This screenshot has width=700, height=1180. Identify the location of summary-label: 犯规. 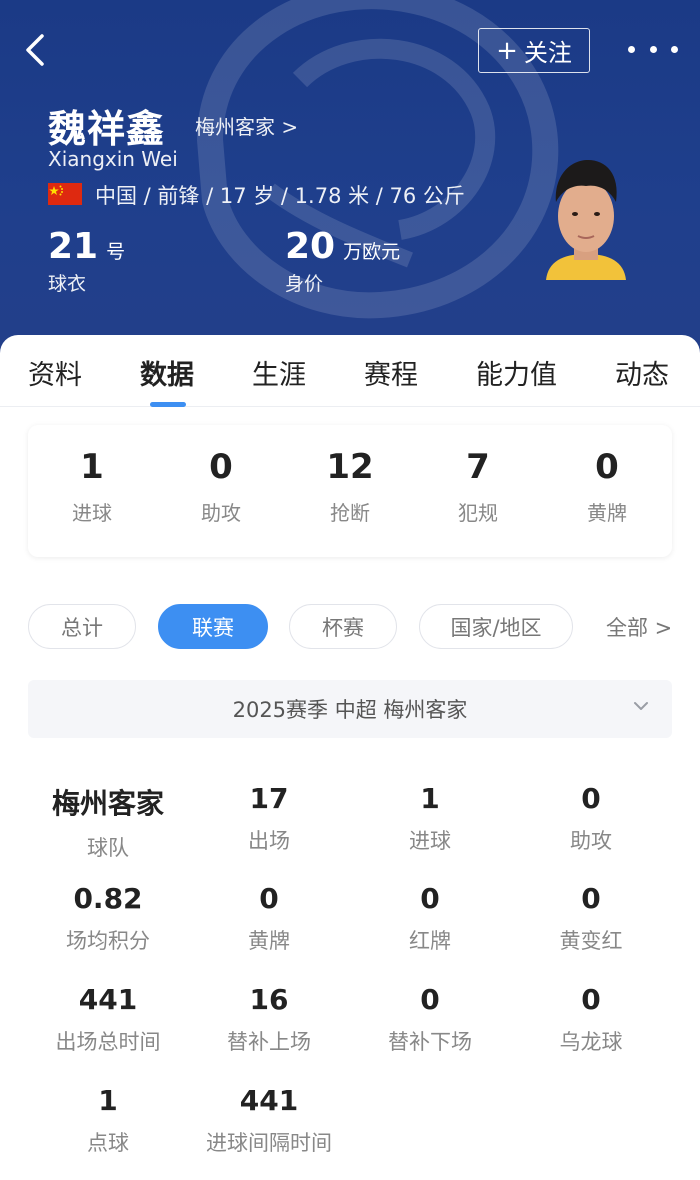
(478, 513).